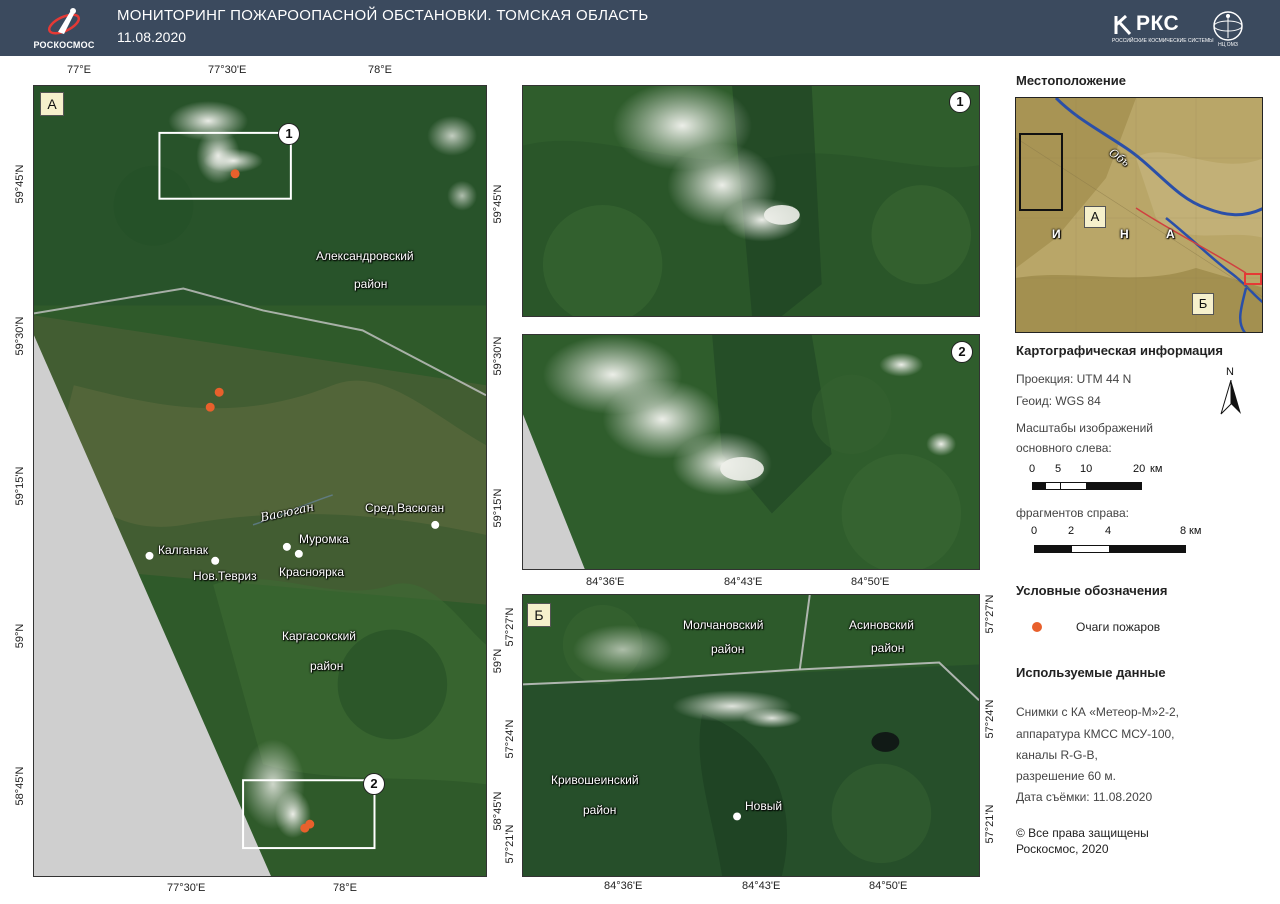 The height and width of the screenshot is (904, 1280). What do you see at coordinates (1230, 372) in the screenshot?
I see `north-label: N` at bounding box center [1230, 372].